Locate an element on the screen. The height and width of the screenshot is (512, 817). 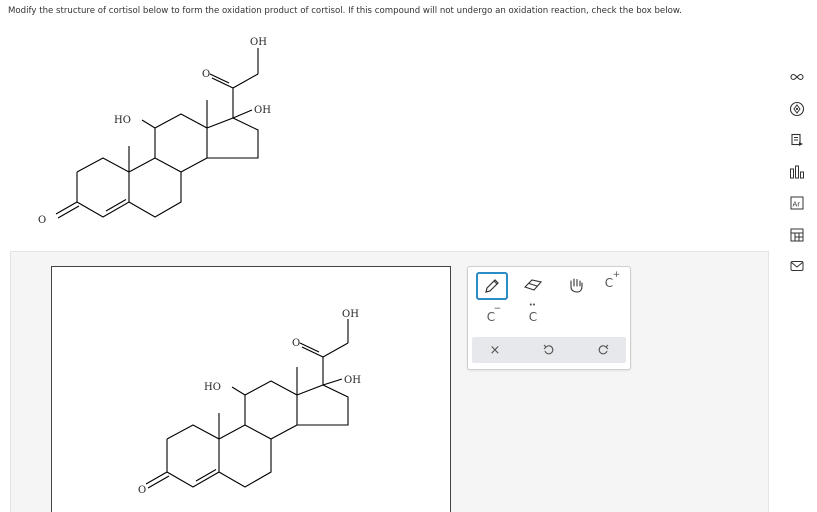
template-icon is located at coordinates (797, 235).